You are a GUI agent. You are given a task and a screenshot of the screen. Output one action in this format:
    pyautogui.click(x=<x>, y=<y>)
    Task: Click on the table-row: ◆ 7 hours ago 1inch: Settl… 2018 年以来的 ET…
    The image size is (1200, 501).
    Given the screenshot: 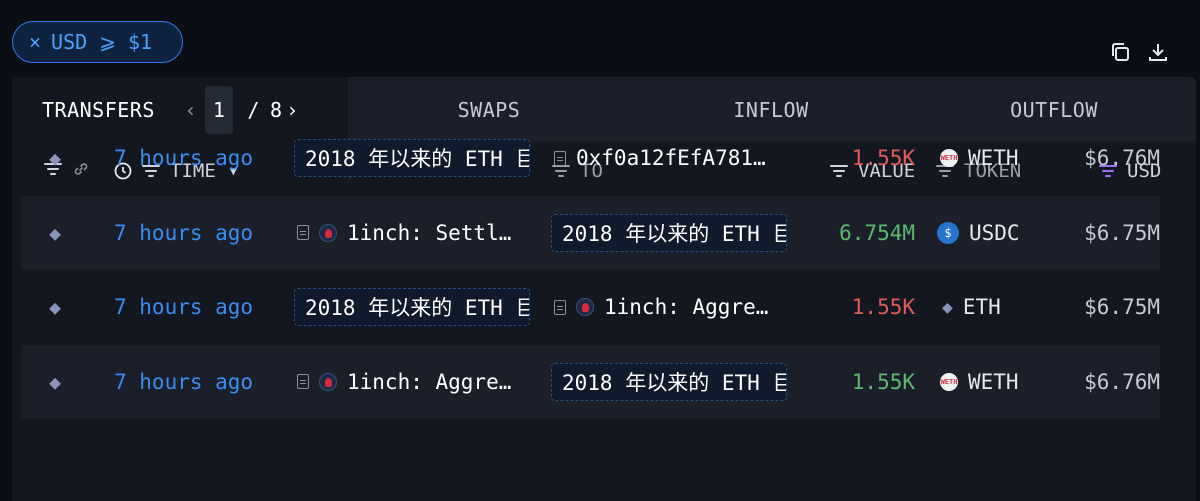 What is the action you would take?
    pyautogui.click(x=590, y=232)
    